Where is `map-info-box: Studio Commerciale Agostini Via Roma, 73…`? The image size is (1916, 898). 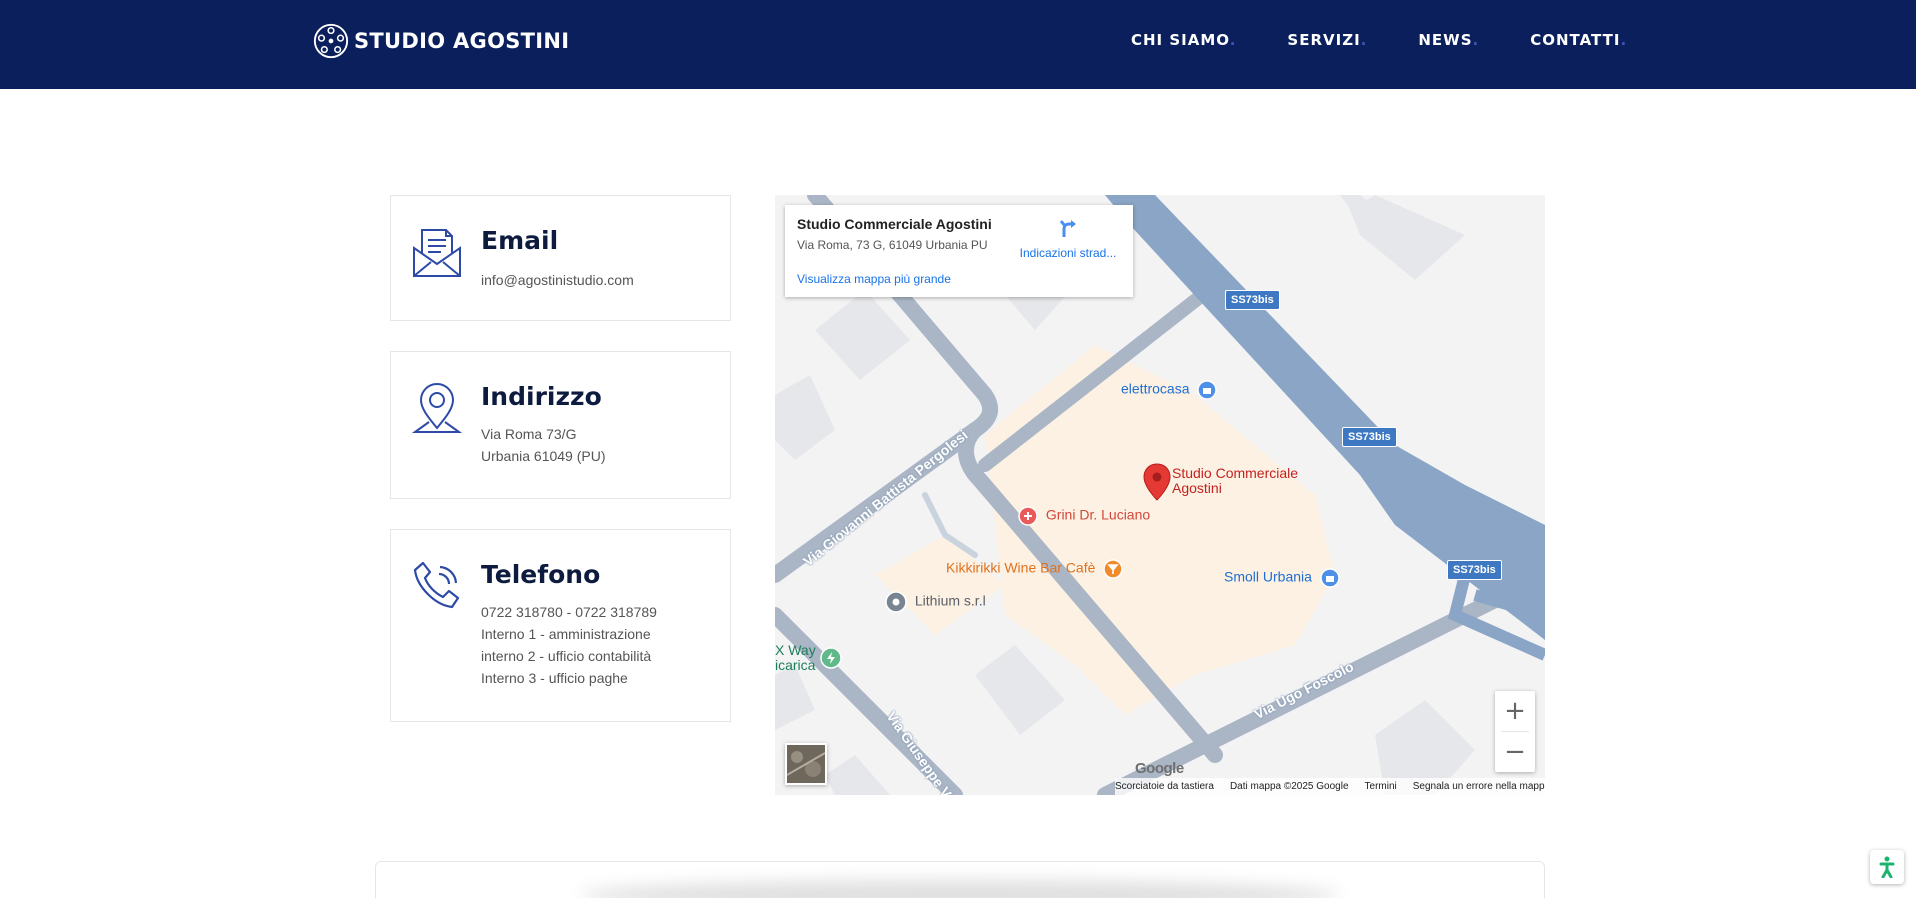 map-info-box: Studio Commerciale Agostini Via Roma, 73… is located at coordinates (959, 251).